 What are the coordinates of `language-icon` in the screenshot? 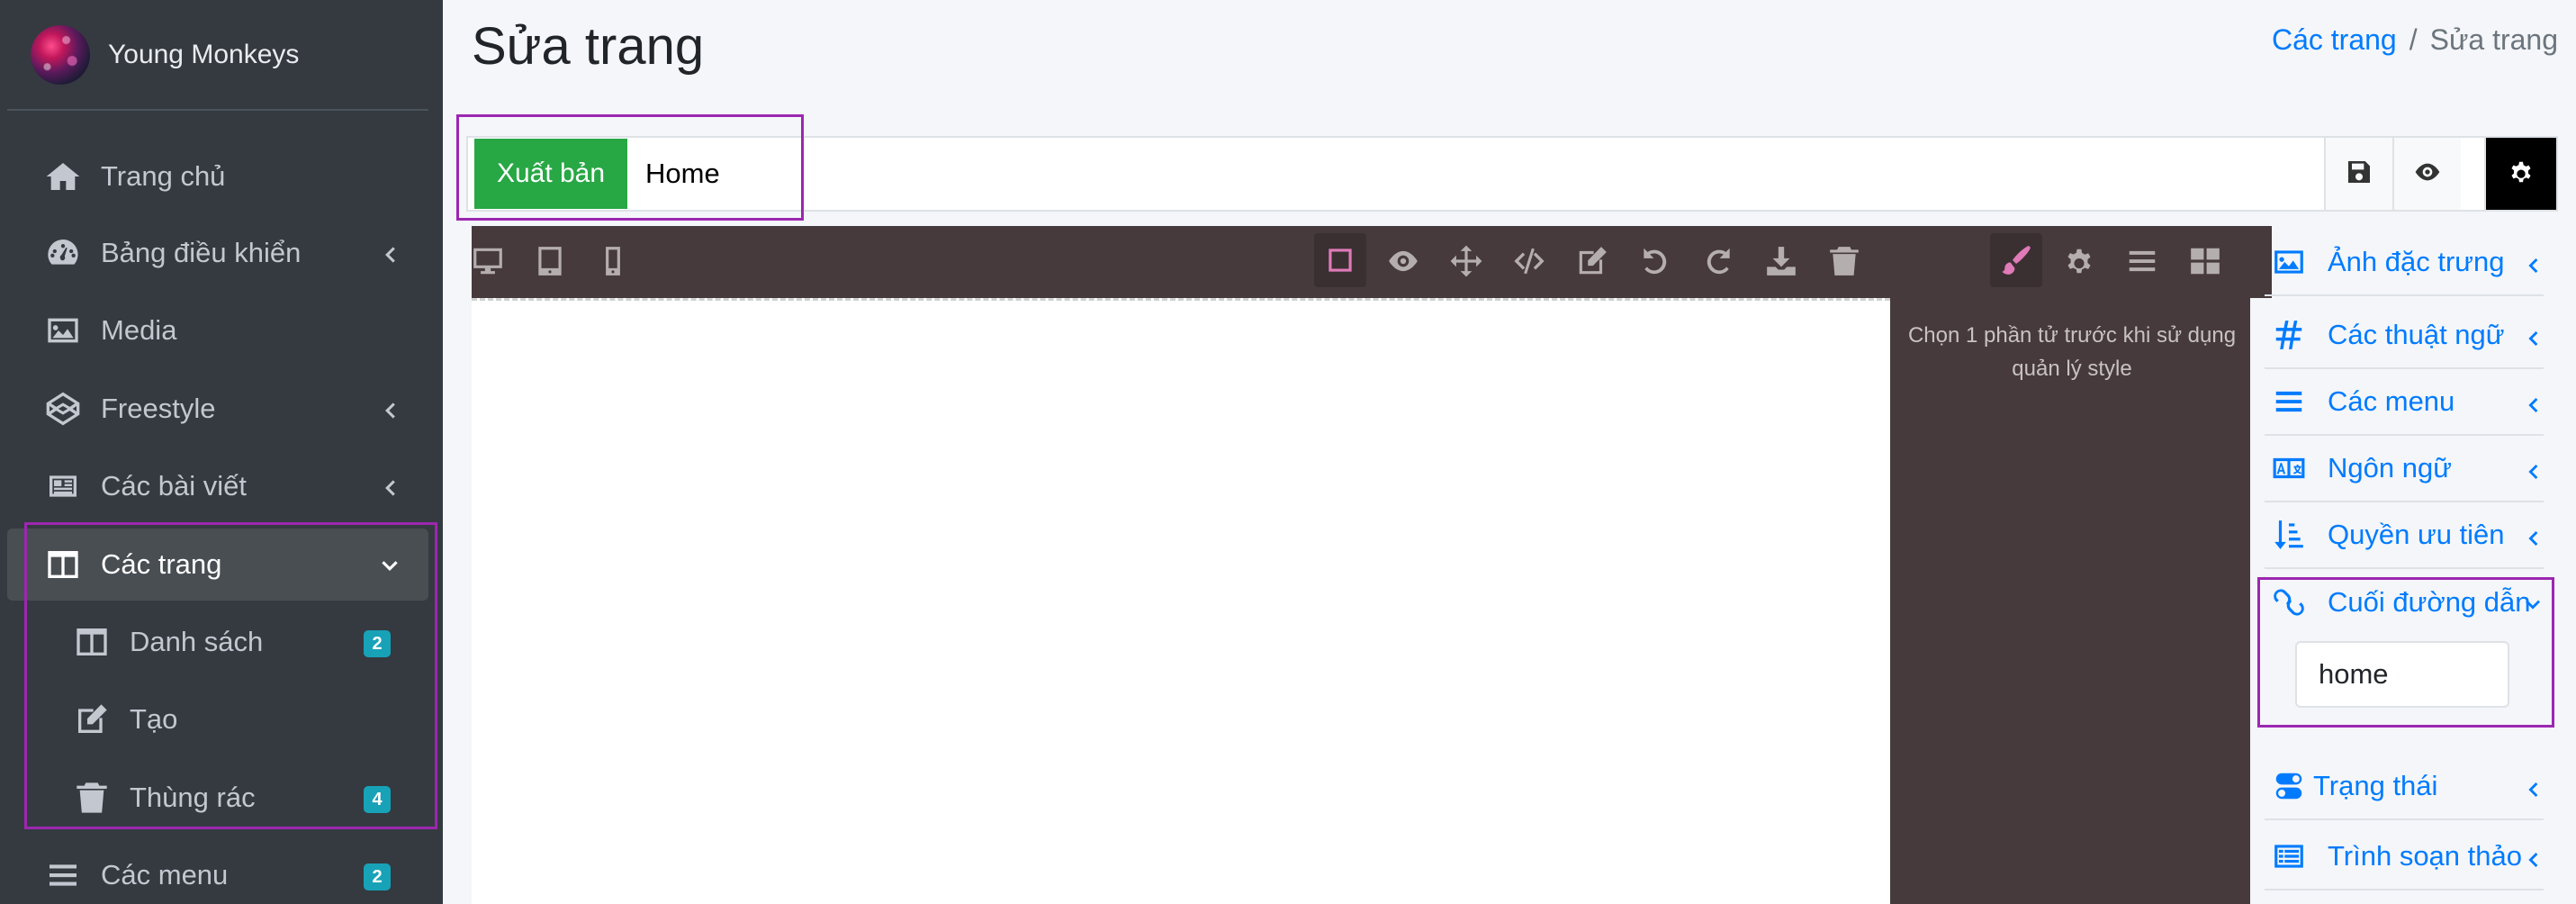 It's located at (2289, 468).